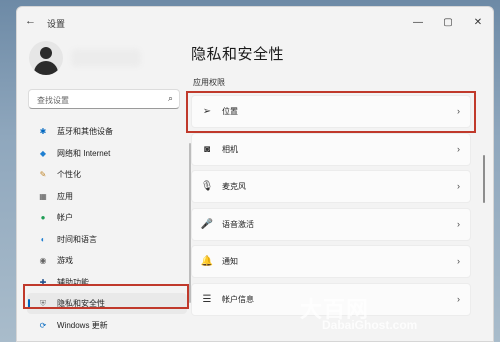 Image resolution: width=500 pixels, height=342 pixels. What do you see at coordinates (43, 325) in the screenshot?
I see `windows-update-icon: ⟳` at bounding box center [43, 325].